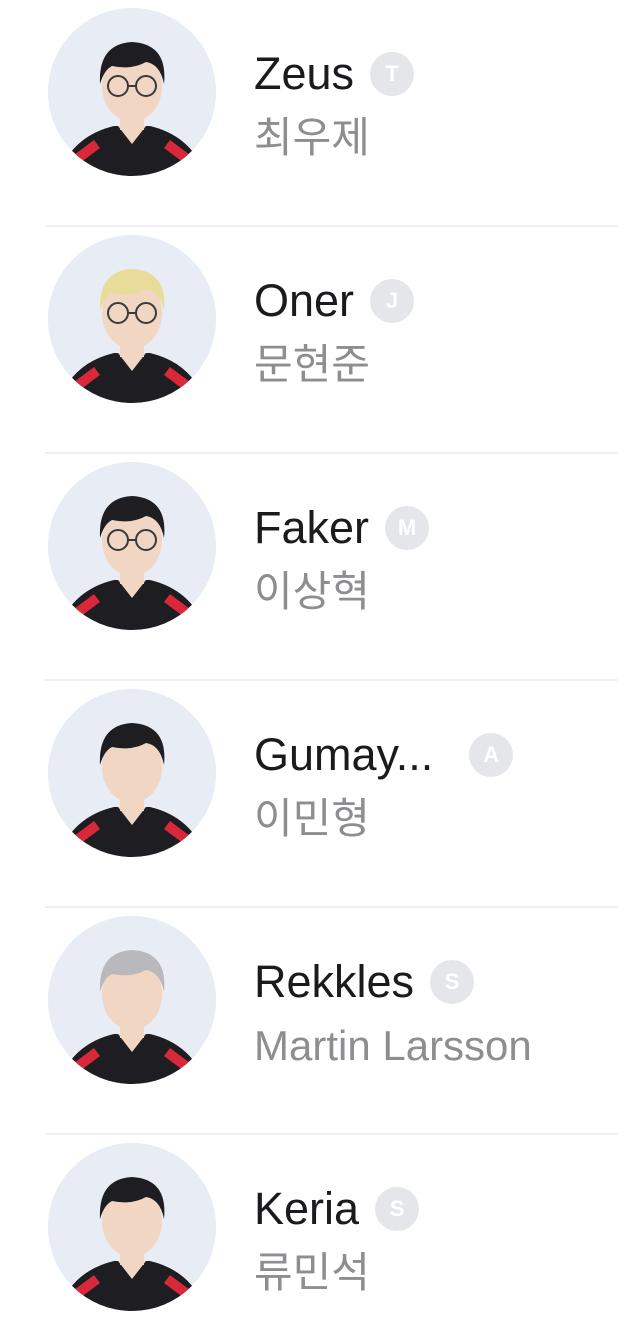  Describe the element at coordinates (392, 301) in the screenshot. I see `role-badge-icon: J` at that location.